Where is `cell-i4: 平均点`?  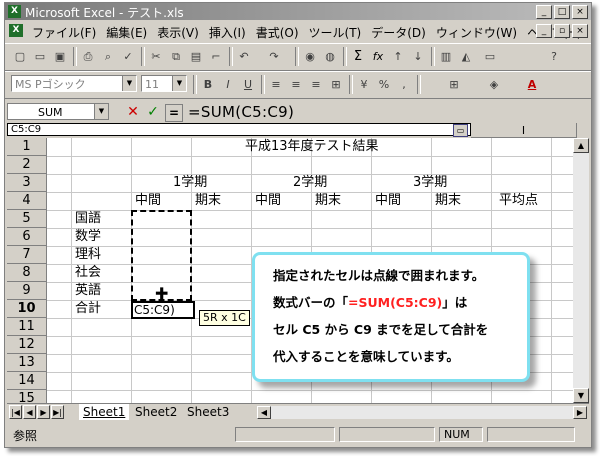 cell-i4: 平均点 is located at coordinates (518, 201).